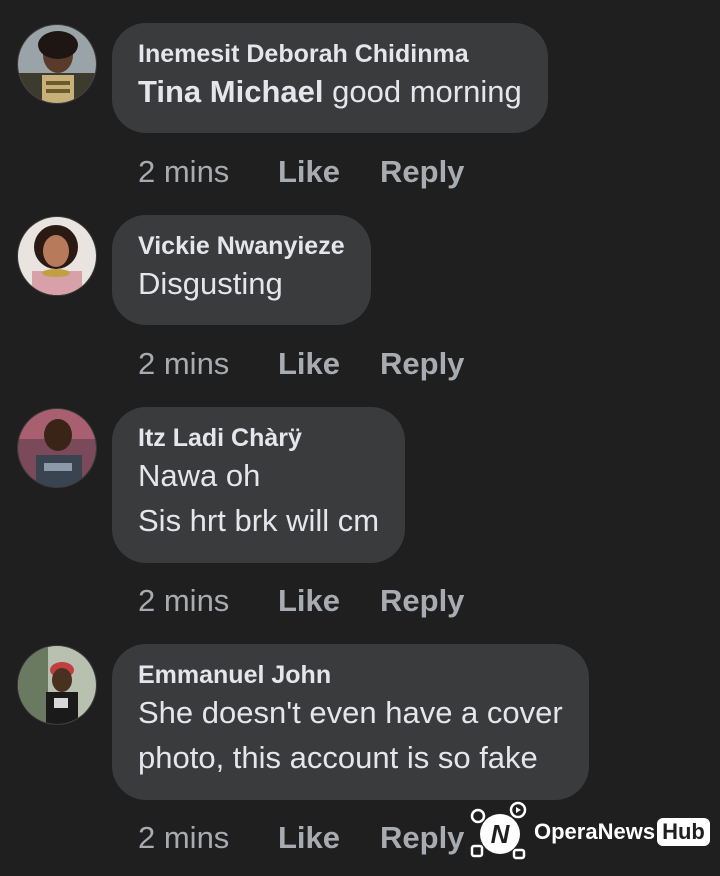 Image resolution: width=720 pixels, height=876 pixels. What do you see at coordinates (241, 246) in the screenshot?
I see `comment-author: Vickie Nwanyieze` at bounding box center [241, 246].